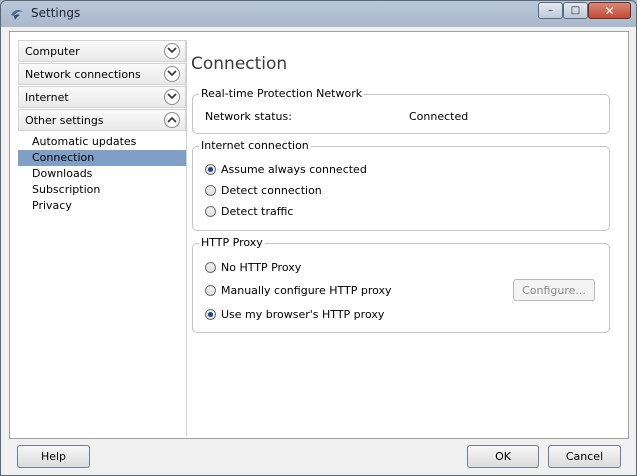  I want to click on radio-manual-proxy: Manually configure HTTP proxy, so click(298, 290).